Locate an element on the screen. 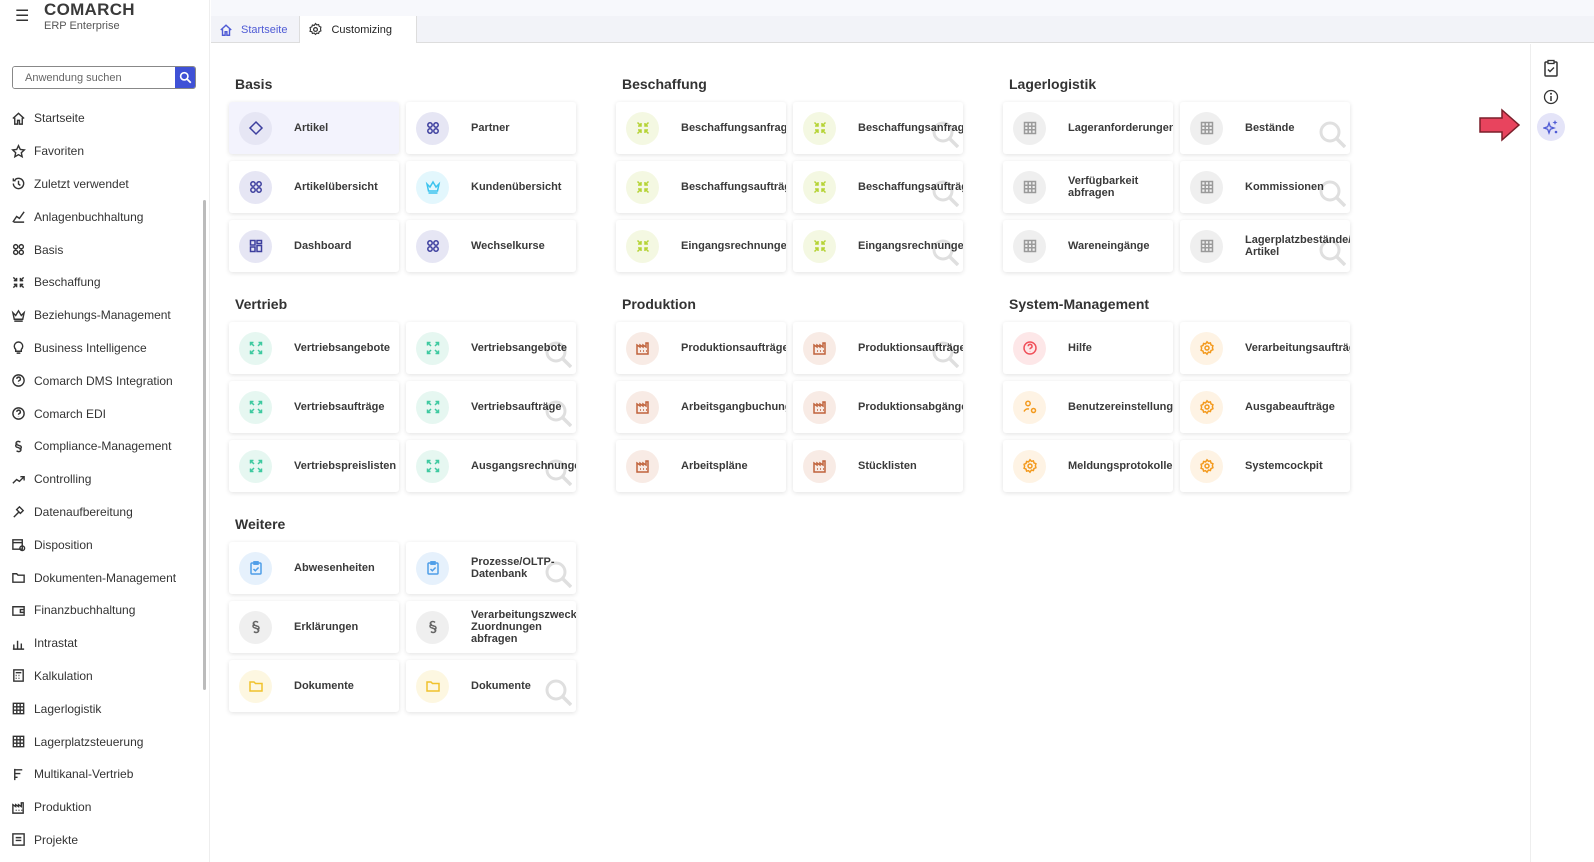 This screenshot has height=862, width=1594. app-tile: Ausgangsrechnungen is located at coordinates (491, 466).